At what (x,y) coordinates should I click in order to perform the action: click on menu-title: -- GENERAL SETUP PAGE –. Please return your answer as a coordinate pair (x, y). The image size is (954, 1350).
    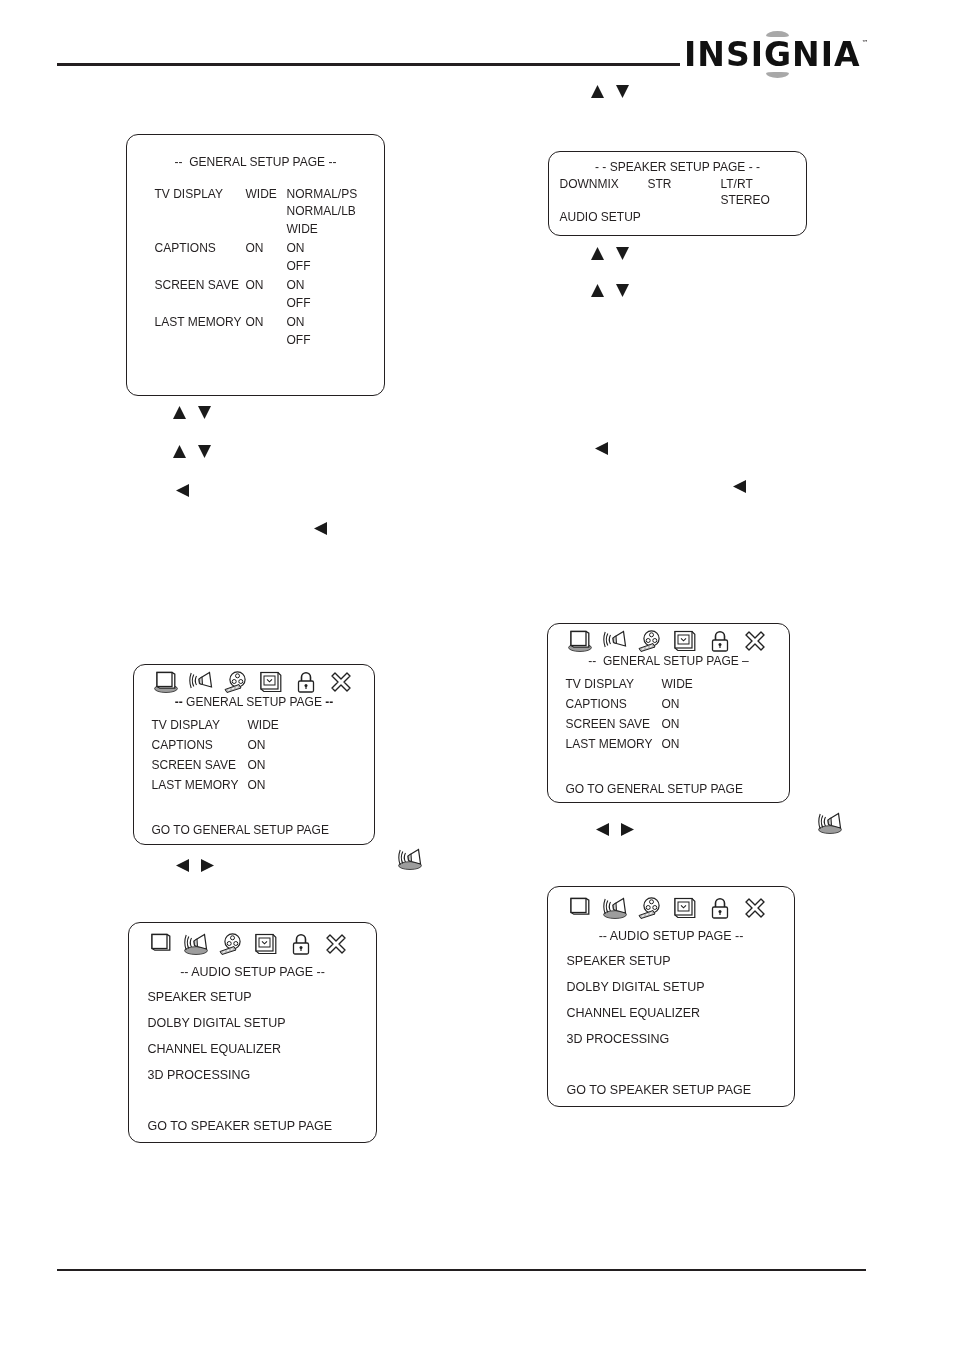
    Looking at the image, I should click on (668, 661).